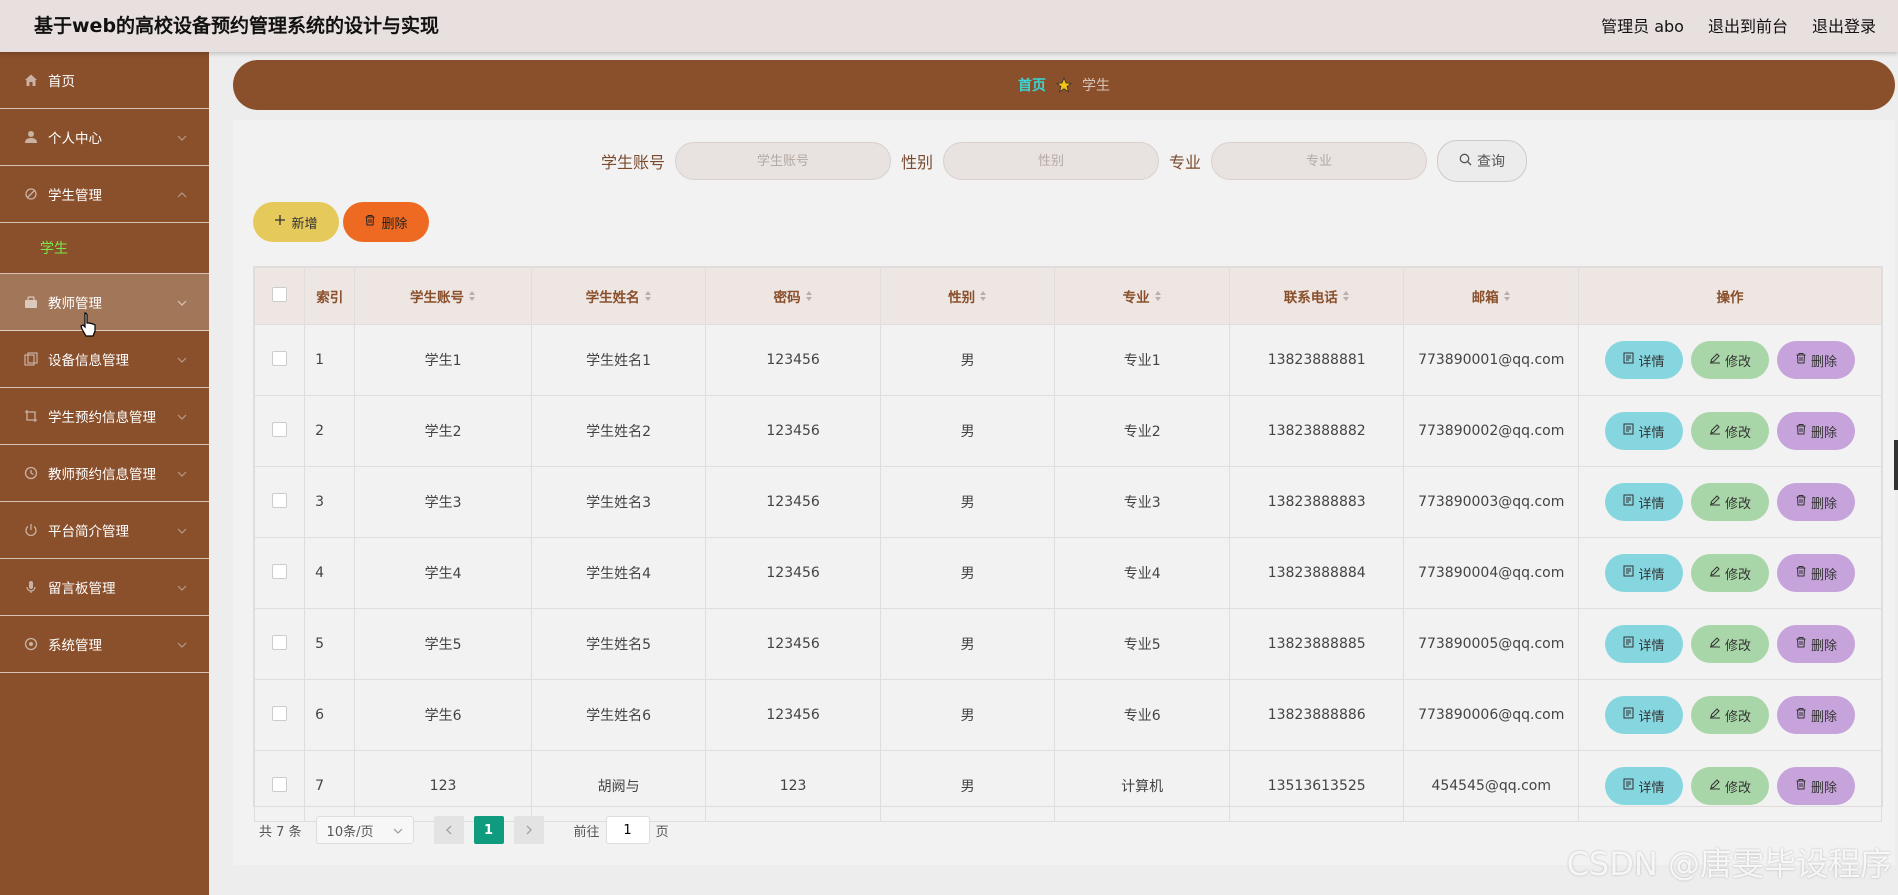 The image size is (1898, 895). Describe the element at coordinates (330, 502) in the screenshot. I see `cell-index: 3` at that location.